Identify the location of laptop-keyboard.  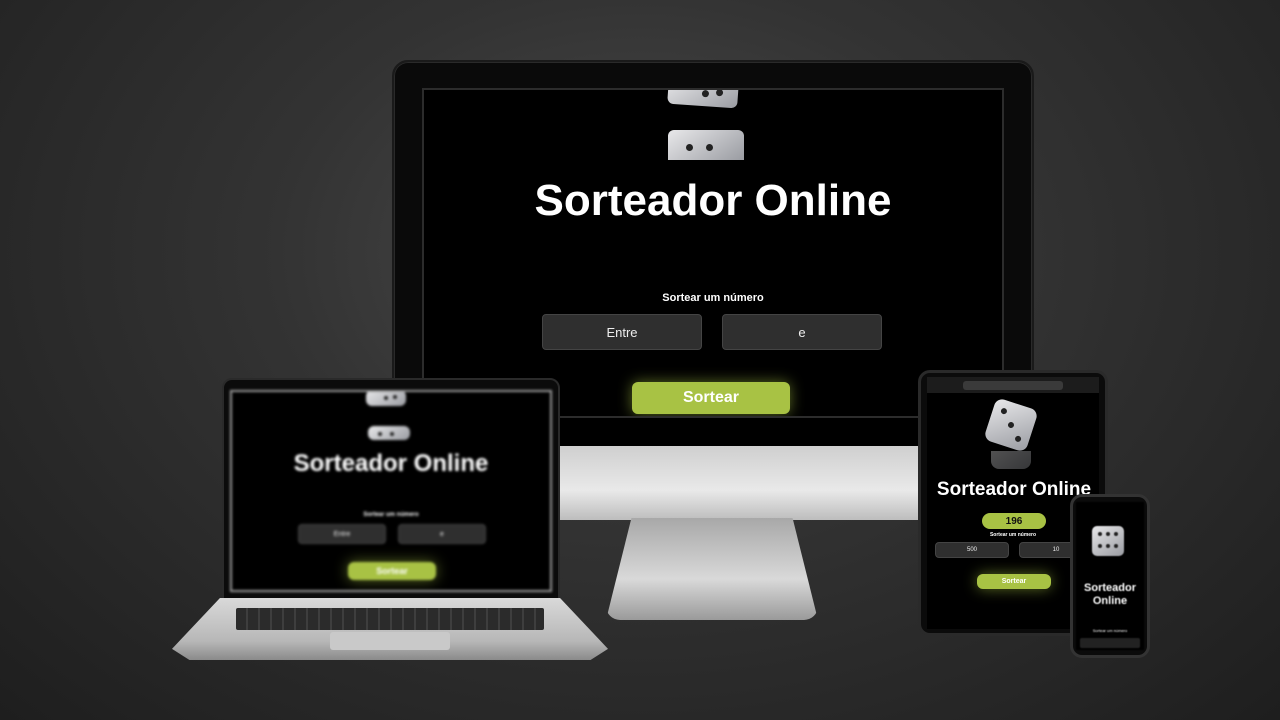
(390, 619).